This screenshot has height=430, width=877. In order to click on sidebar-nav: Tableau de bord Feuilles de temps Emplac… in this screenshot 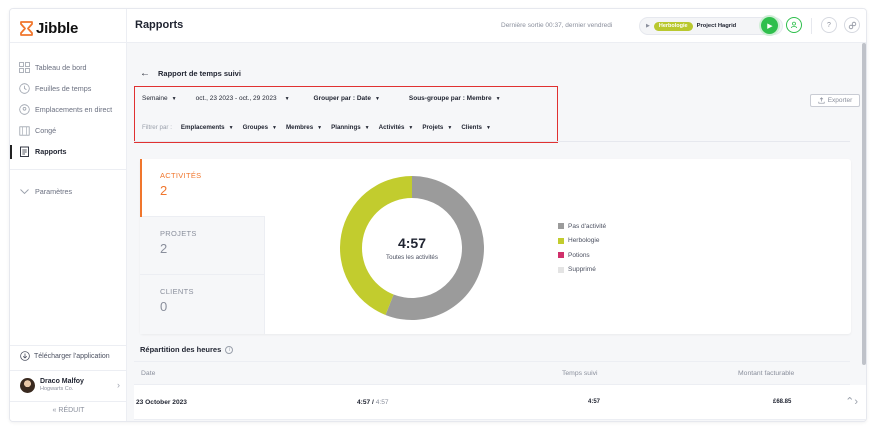, I will do `click(68, 110)`.